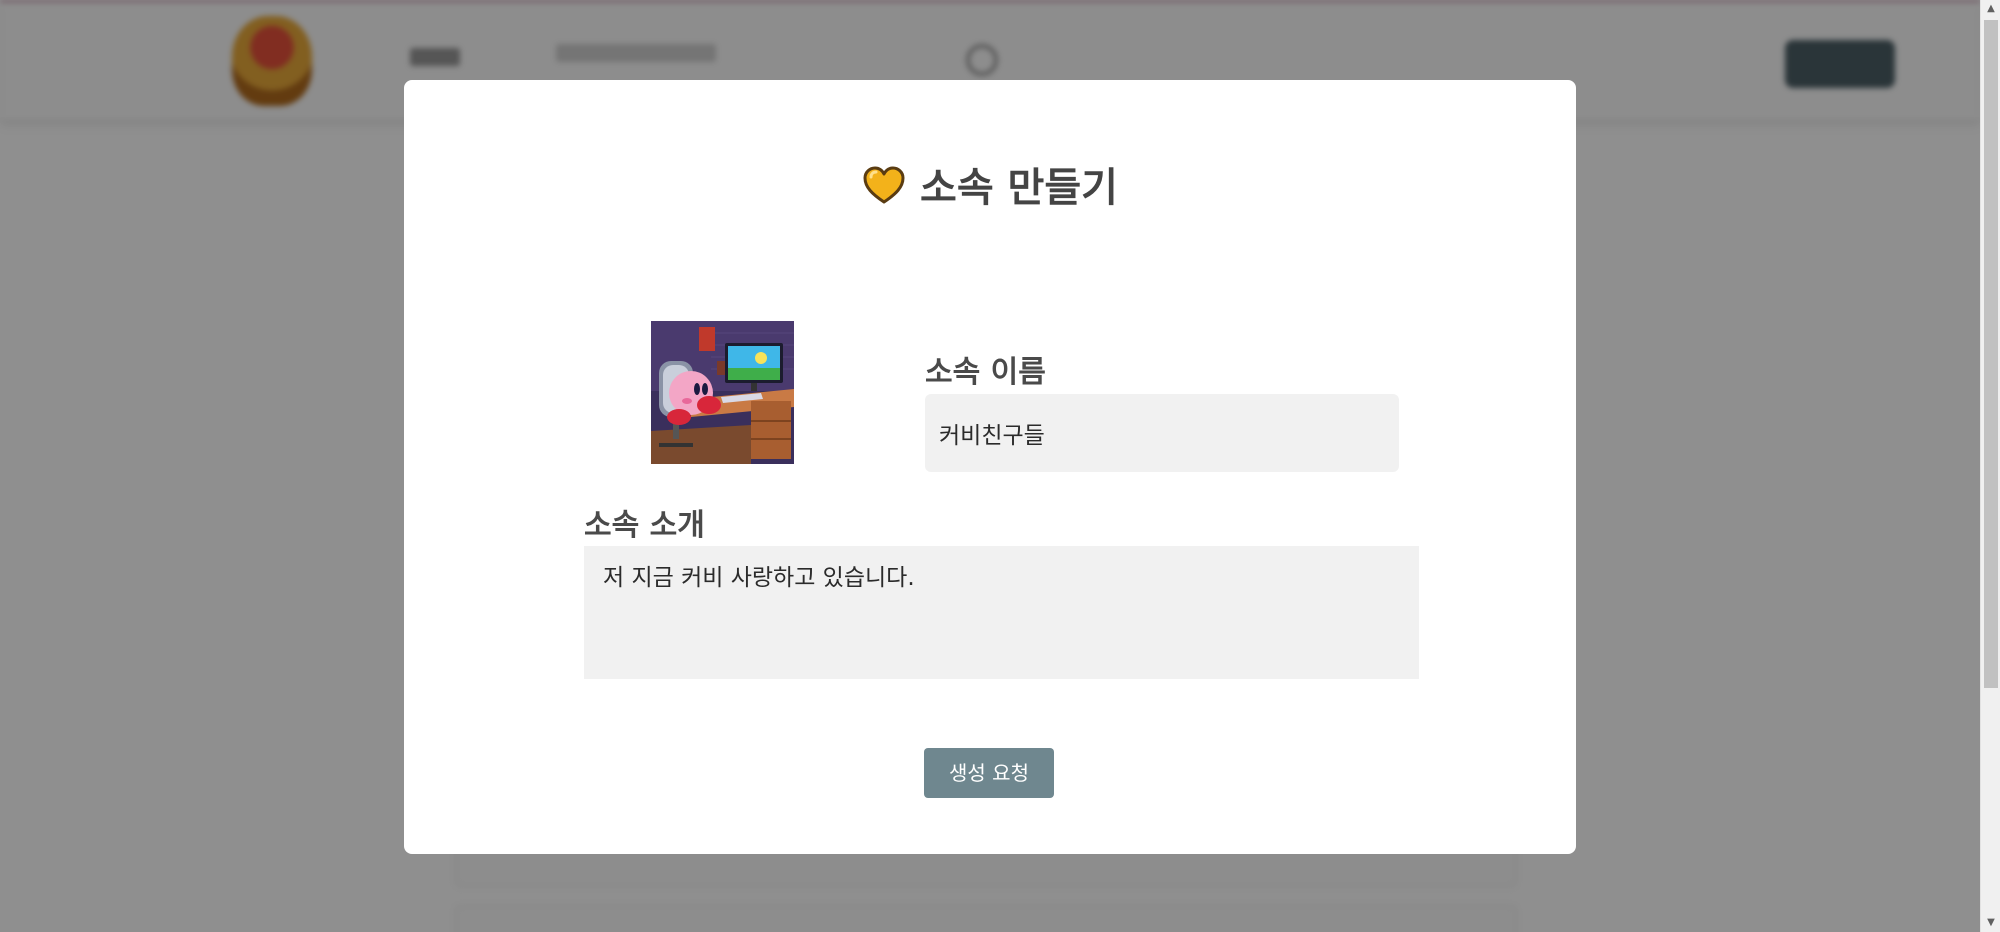 This screenshot has width=2000, height=932. What do you see at coordinates (722, 392) in the screenshot?
I see `group-profile-image` at bounding box center [722, 392].